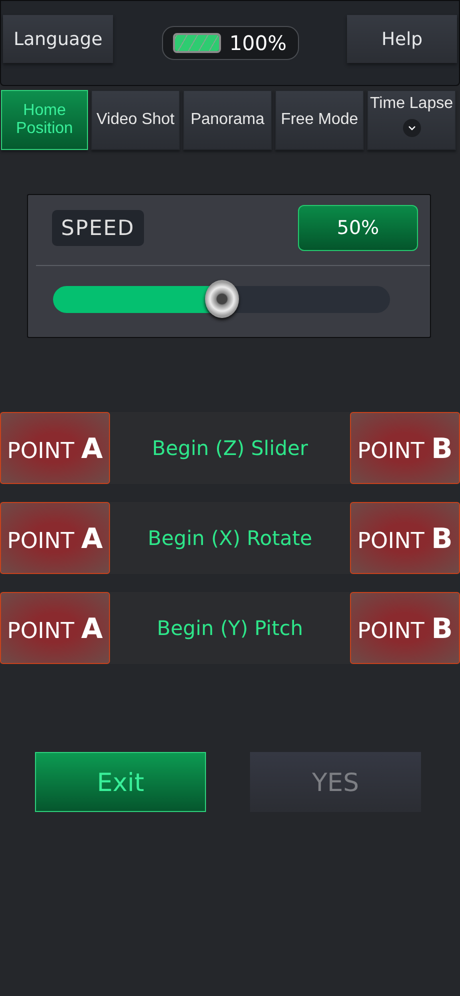 This screenshot has width=460, height=996. I want to click on axis-label: Begin (Y) Pitch, so click(230, 628).